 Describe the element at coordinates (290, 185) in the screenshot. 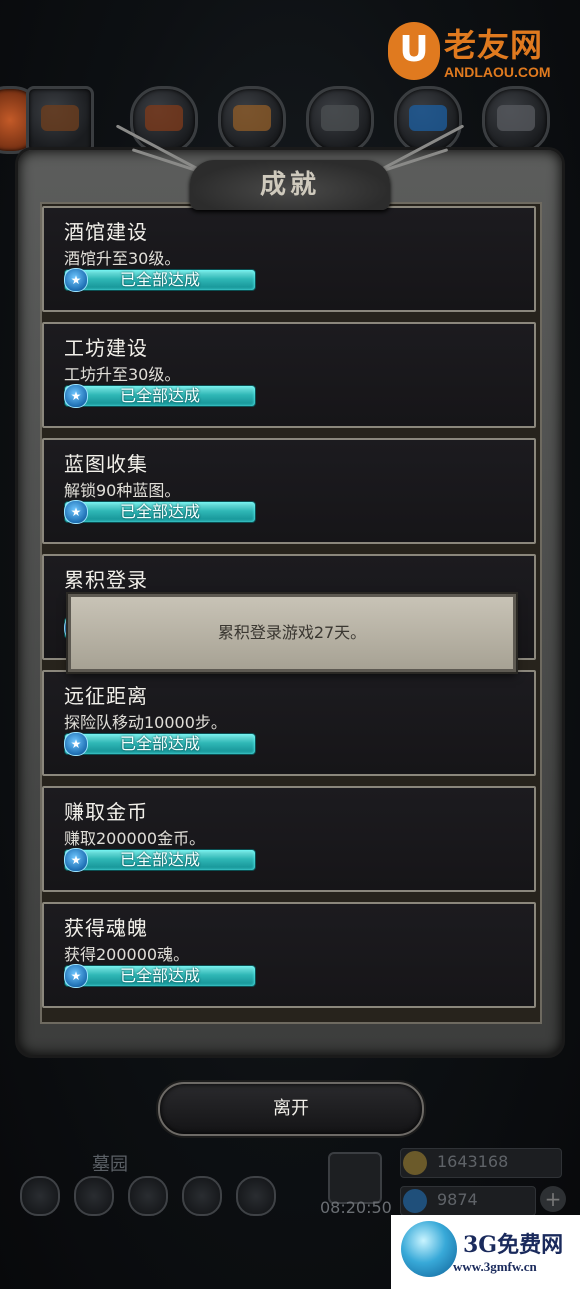

I see `panel-title: 成就` at that location.